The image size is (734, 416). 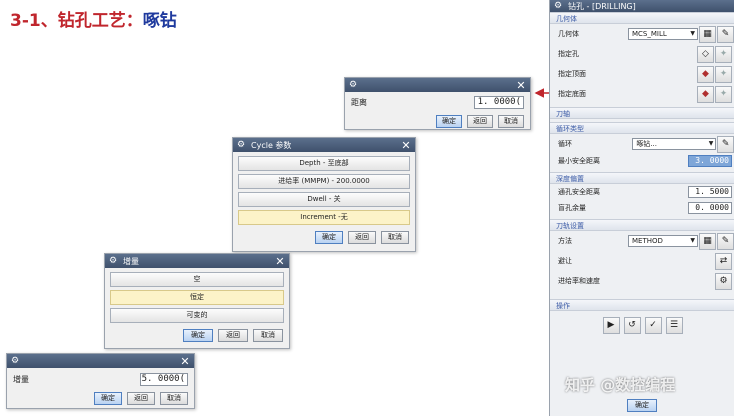 What do you see at coordinates (324, 199) in the screenshot?
I see `cycle-option-dwell: Dwell - 关` at bounding box center [324, 199].